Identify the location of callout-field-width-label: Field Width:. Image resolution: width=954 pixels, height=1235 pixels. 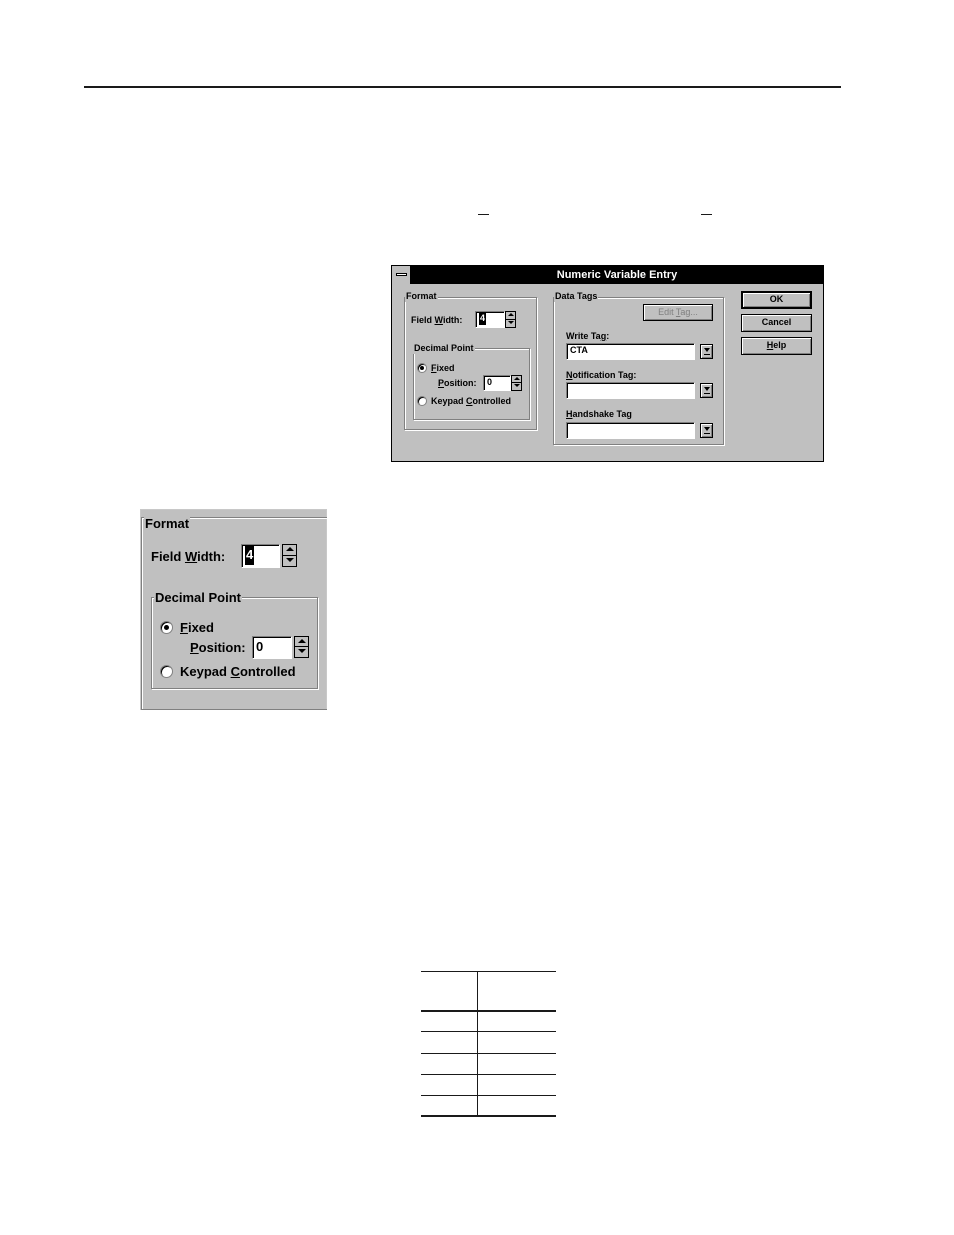
(188, 556).